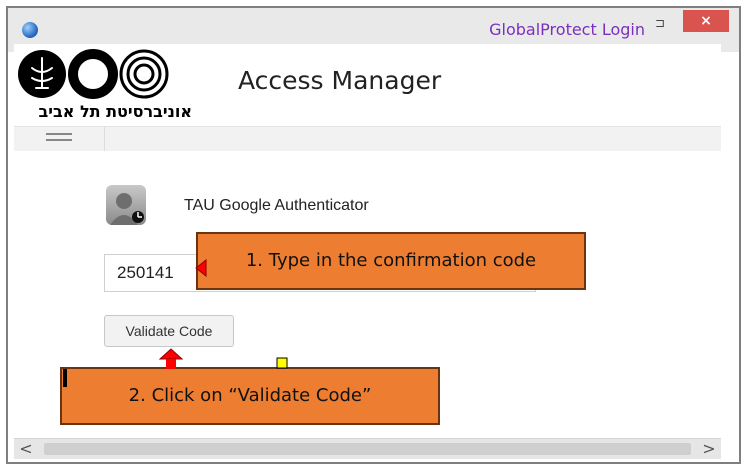 The width and height of the screenshot is (751, 474). I want to click on scroll-thumb, so click(367, 449).